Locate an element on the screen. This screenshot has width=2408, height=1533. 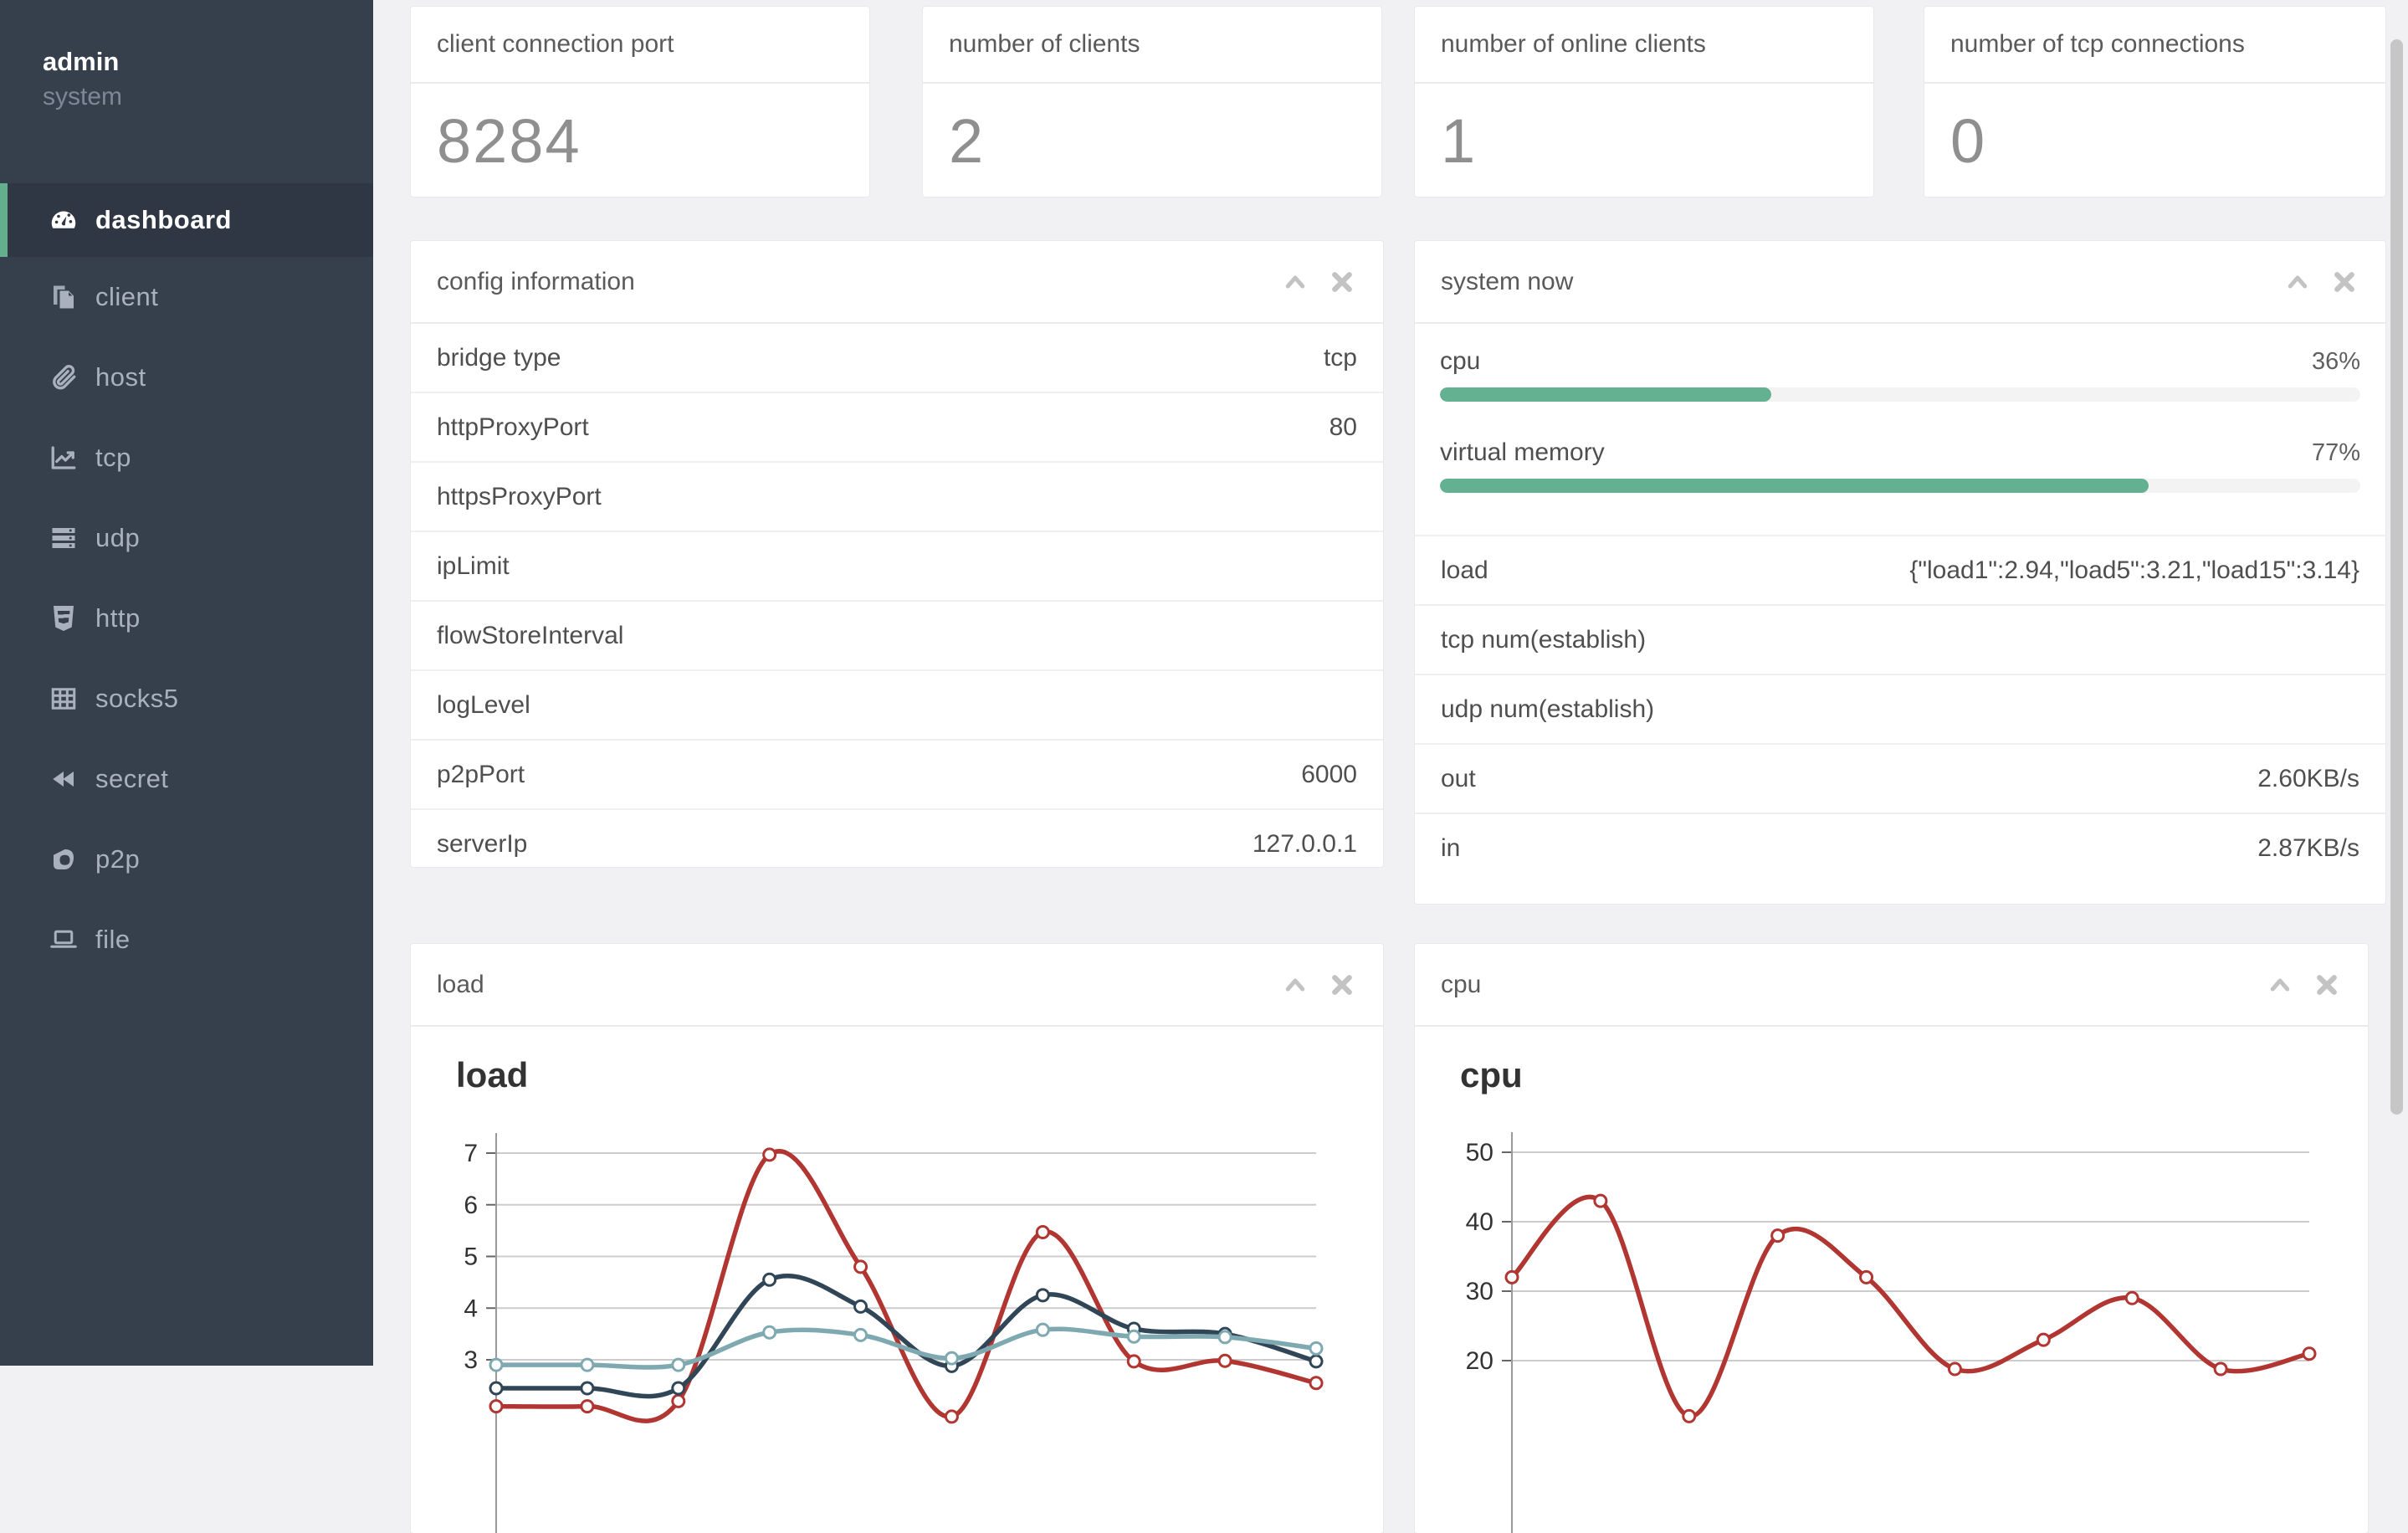
backward-icon is located at coordinates (63, 779).